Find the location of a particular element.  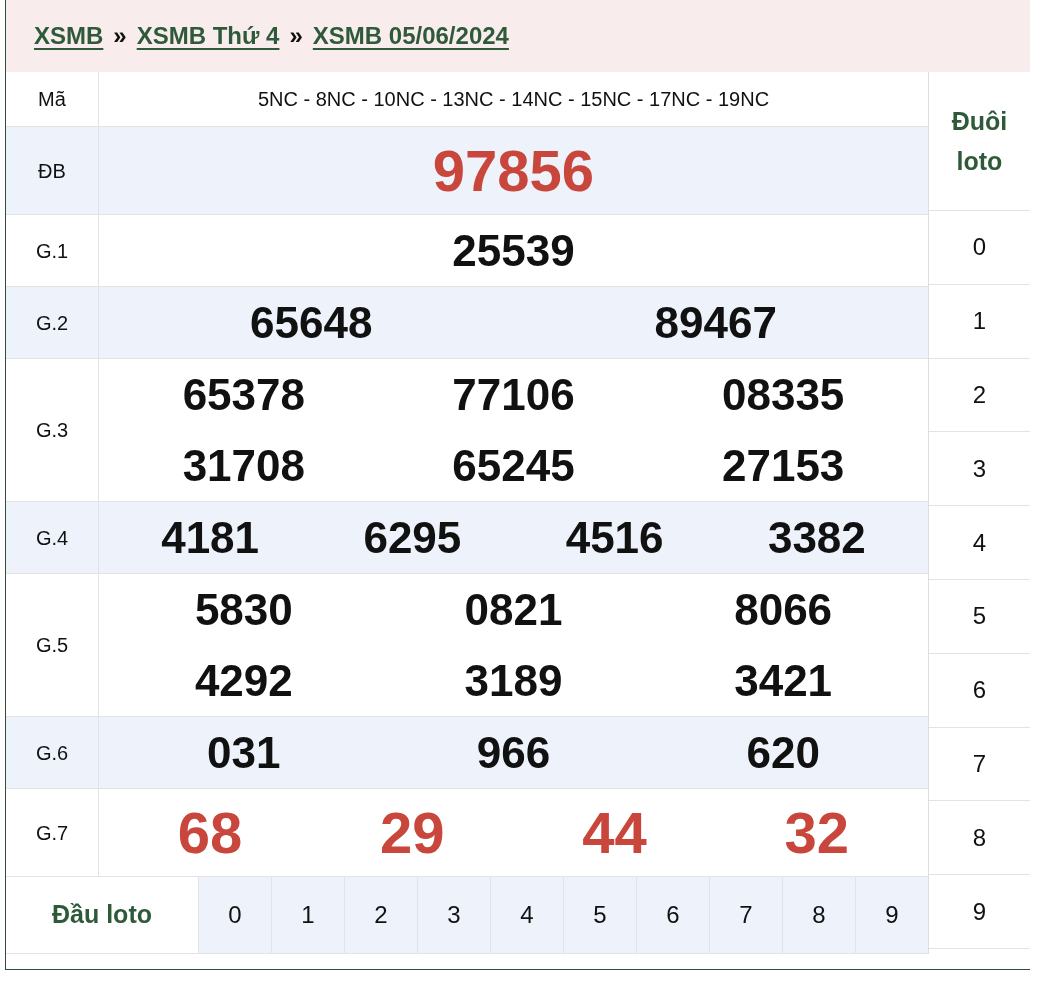

head-digit: 0 is located at coordinates (234, 915).